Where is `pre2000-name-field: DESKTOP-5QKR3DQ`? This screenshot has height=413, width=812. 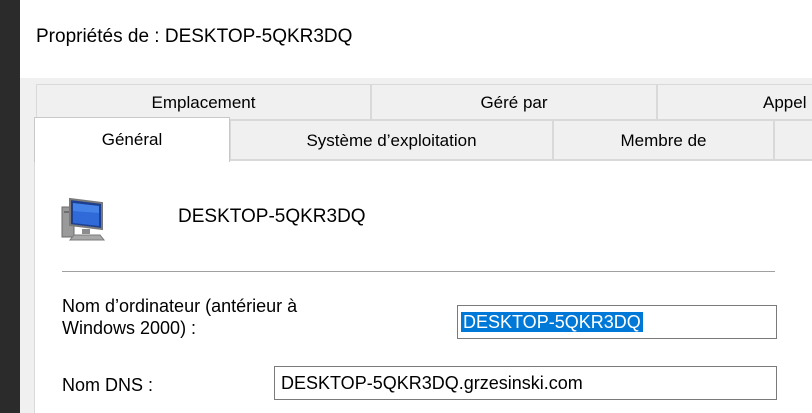 pre2000-name-field: DESKTOP-5QKR3DQ is located at coordinates (617, 322).